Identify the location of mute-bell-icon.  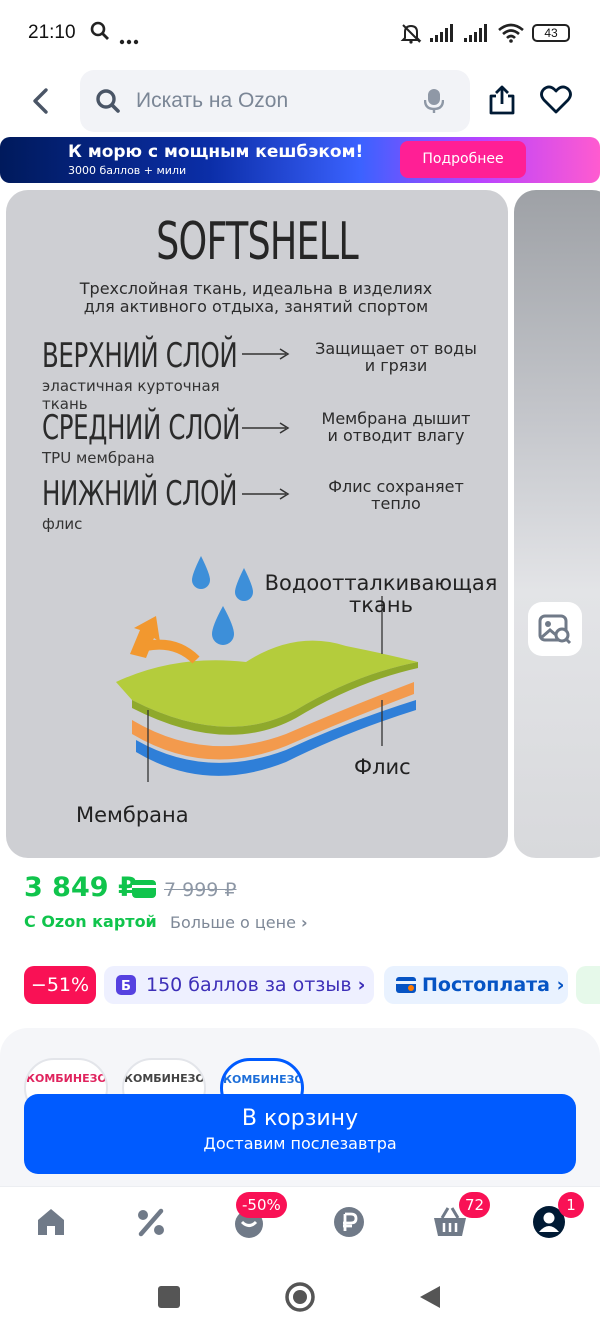
(411, 34).